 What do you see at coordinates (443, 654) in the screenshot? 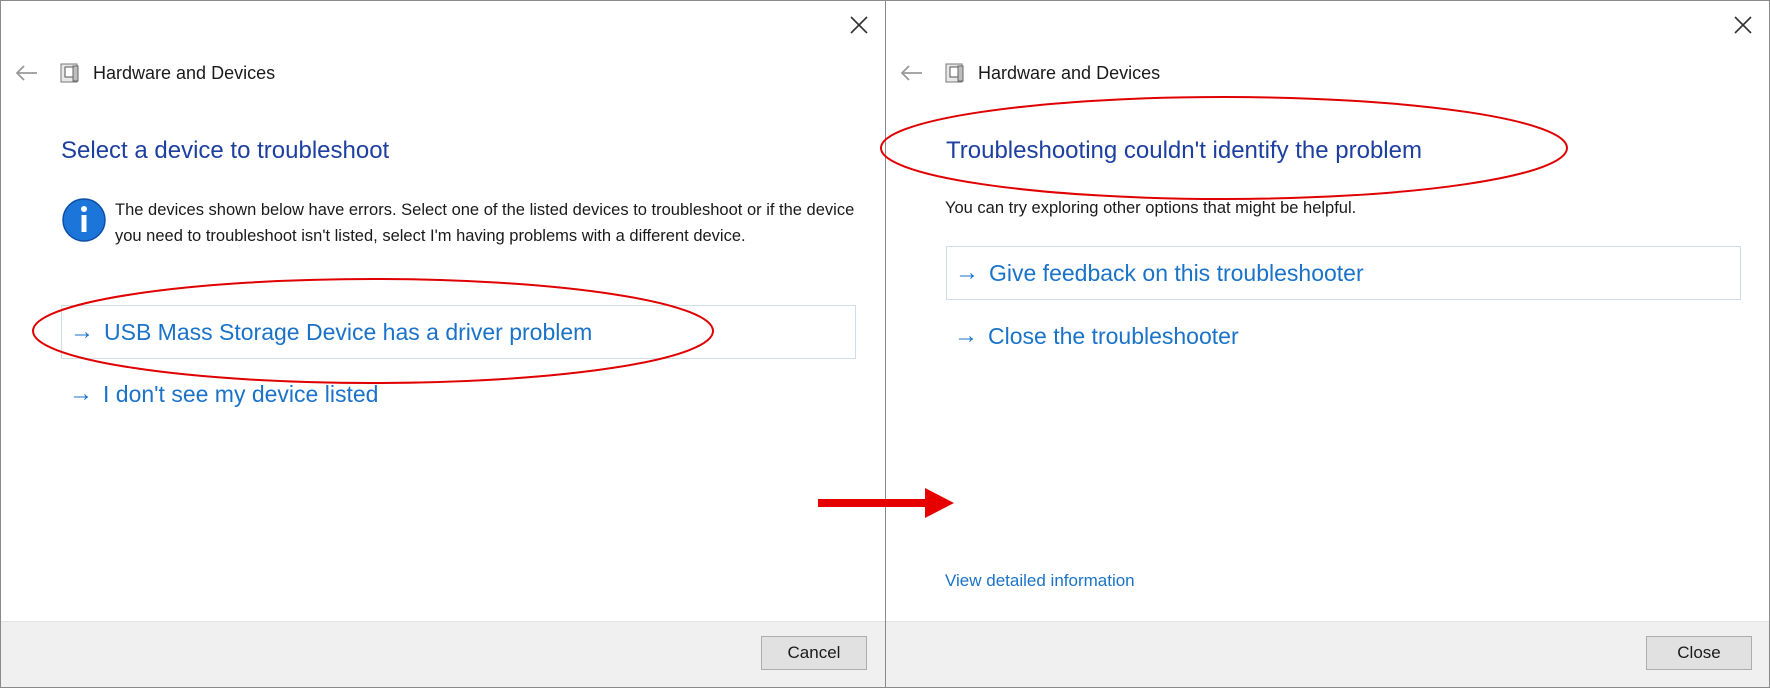
I see `button-footer: Cancel` at bounding box center [443, 654].